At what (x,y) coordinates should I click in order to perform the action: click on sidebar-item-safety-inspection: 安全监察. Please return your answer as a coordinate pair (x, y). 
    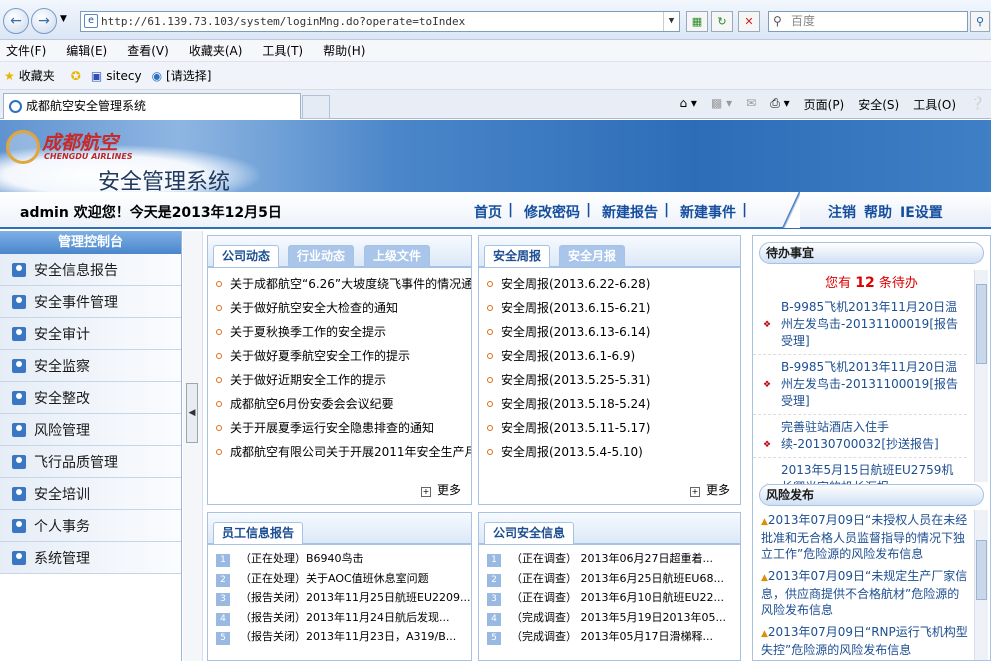
    Looking at the image, I should click on (90, 366).